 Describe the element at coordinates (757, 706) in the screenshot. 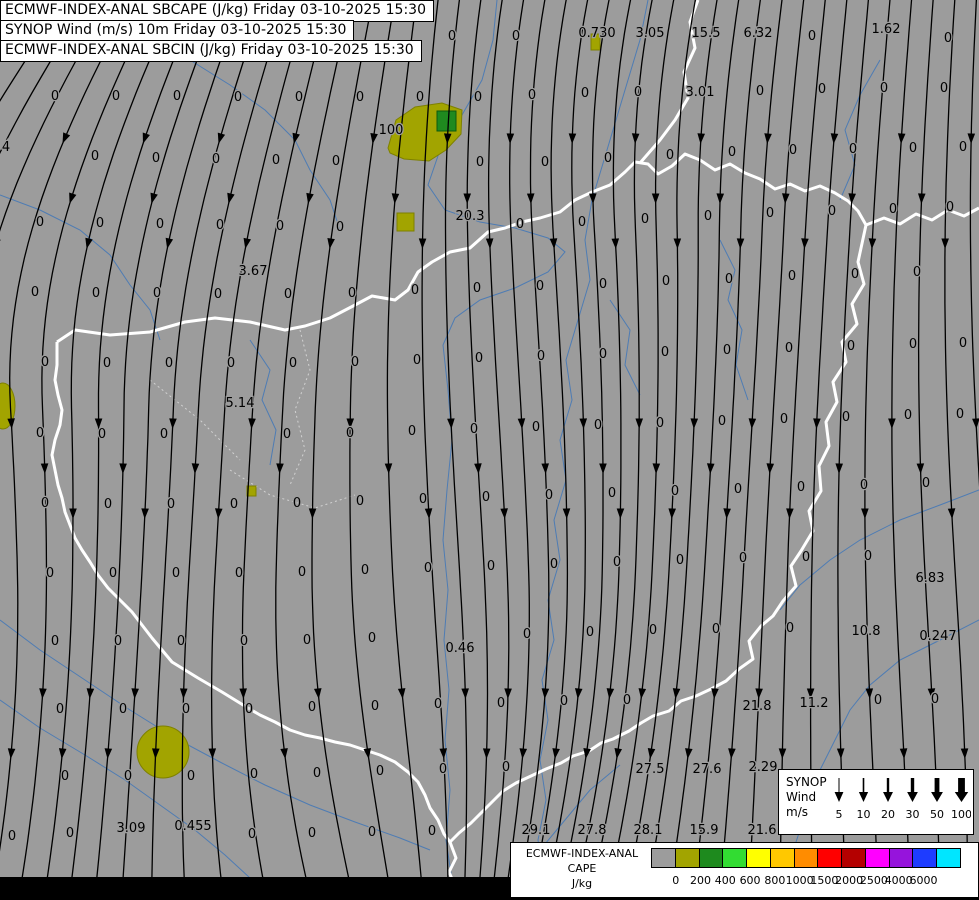

I see `station-value: 21.8` at that location.